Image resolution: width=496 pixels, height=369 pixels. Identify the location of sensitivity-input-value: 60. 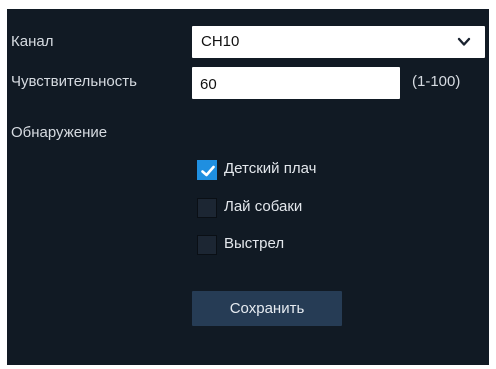
(208, 84).